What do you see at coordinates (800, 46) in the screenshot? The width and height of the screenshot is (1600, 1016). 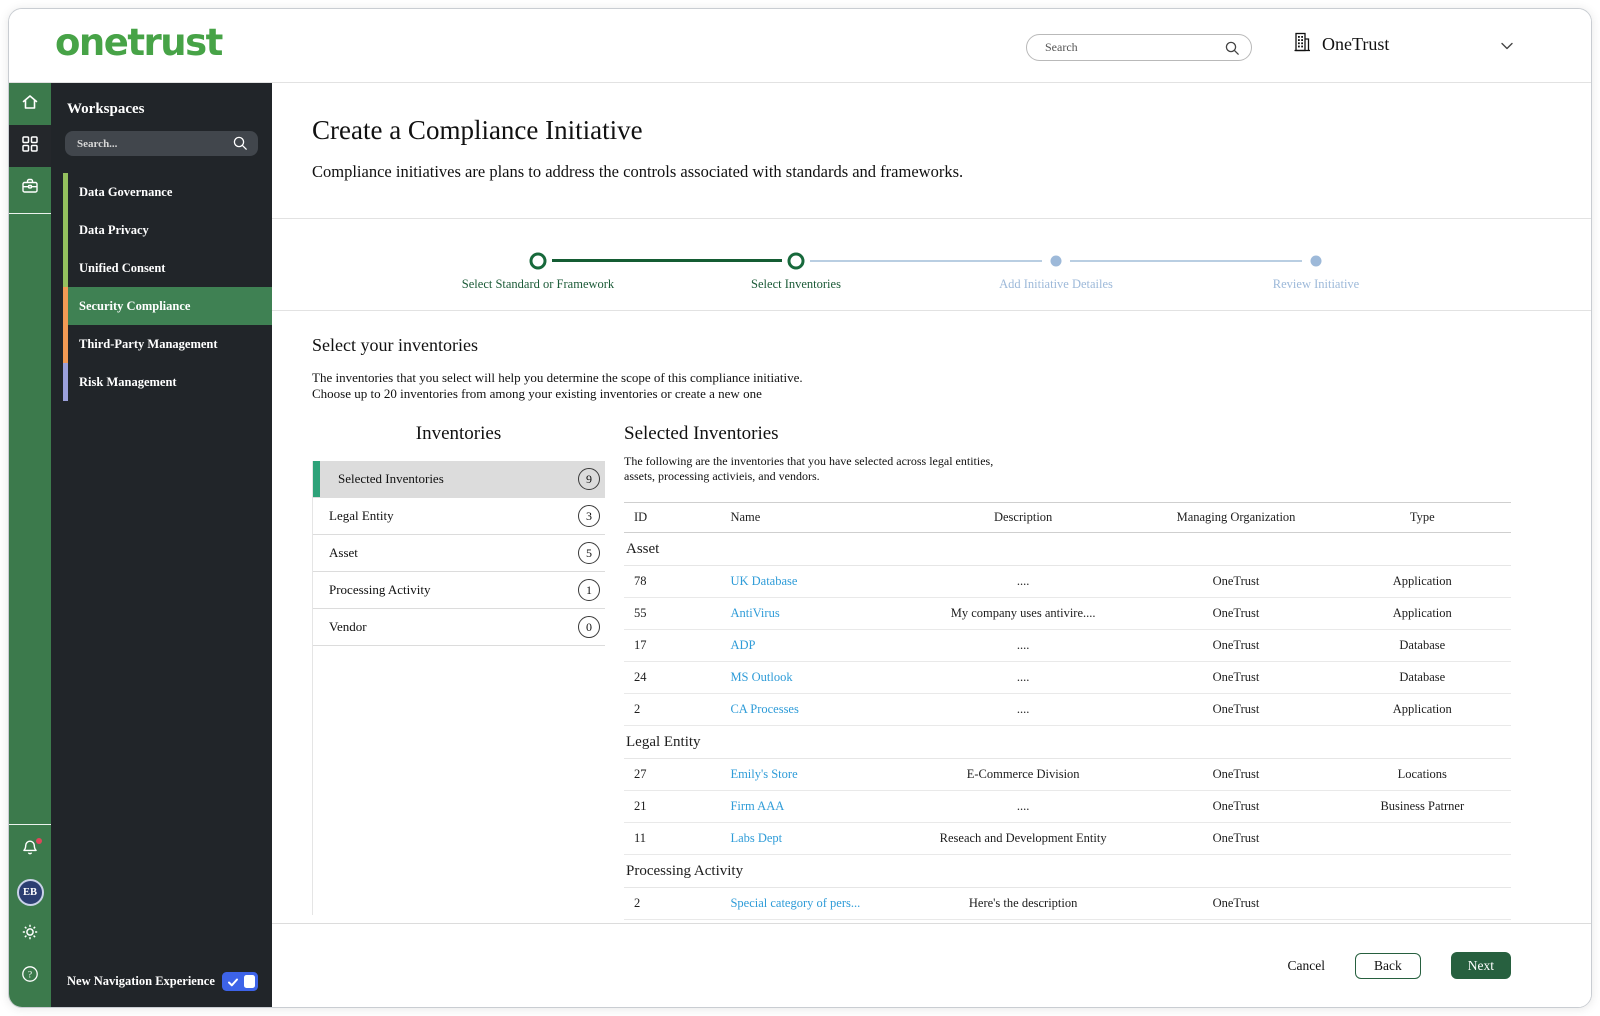 I see `top-header: onetrust OneTrust` at bounding box center [800, 46].